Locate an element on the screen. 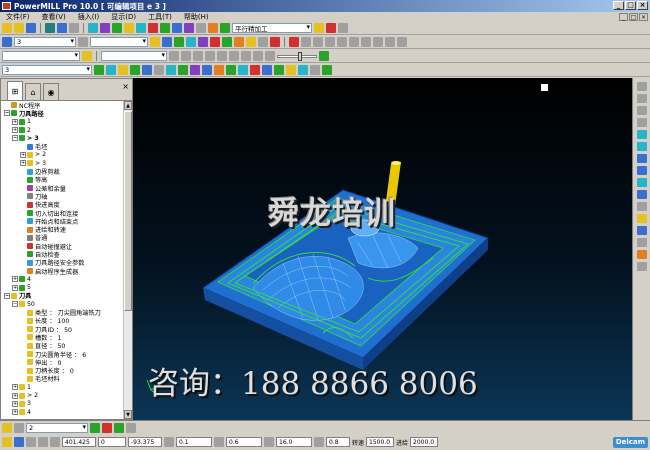  stepover-field: 0.6 is located at coordinates (244, 442).